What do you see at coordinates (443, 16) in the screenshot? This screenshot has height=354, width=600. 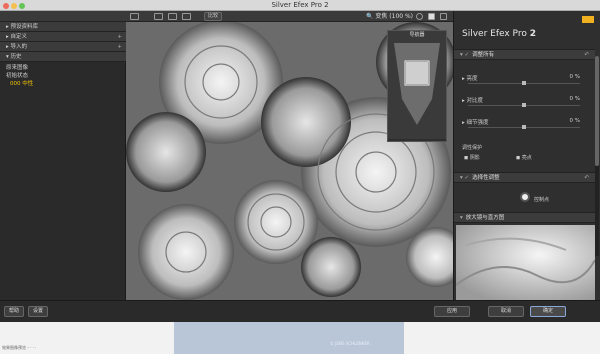 I see `panel-toggle-icon` at bounding box center [443, 16].